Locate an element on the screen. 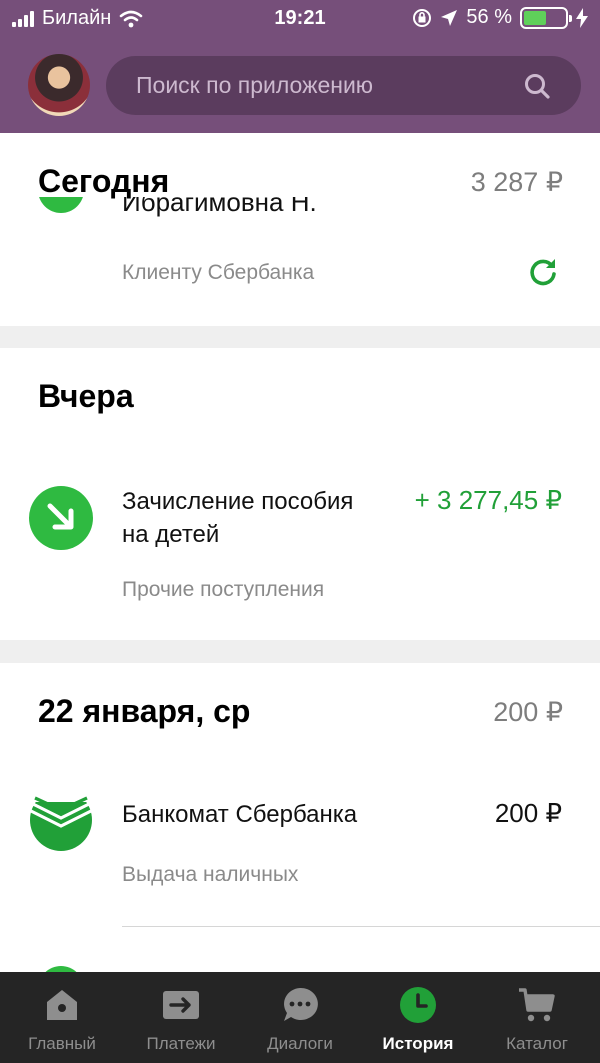  avatar is located at coordinates (59, 85).